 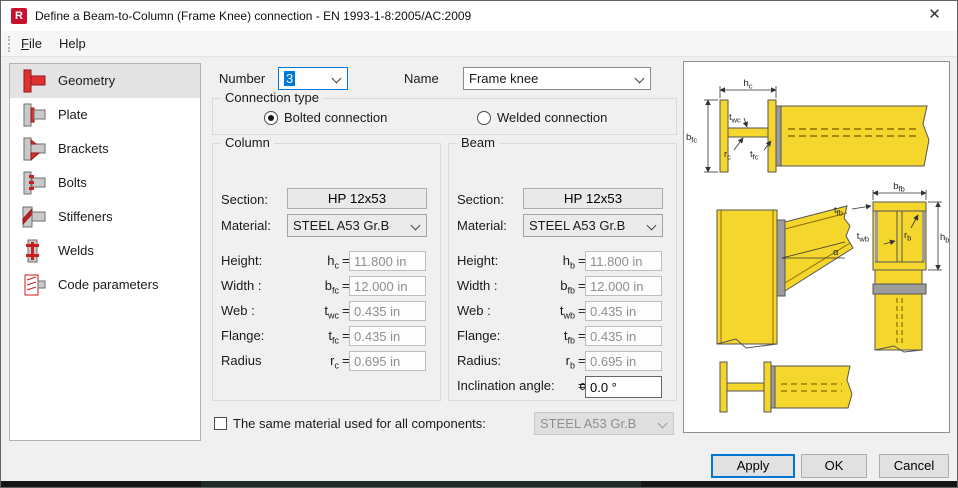 I want to click on bolts-icon, so click(x=34, y=183).